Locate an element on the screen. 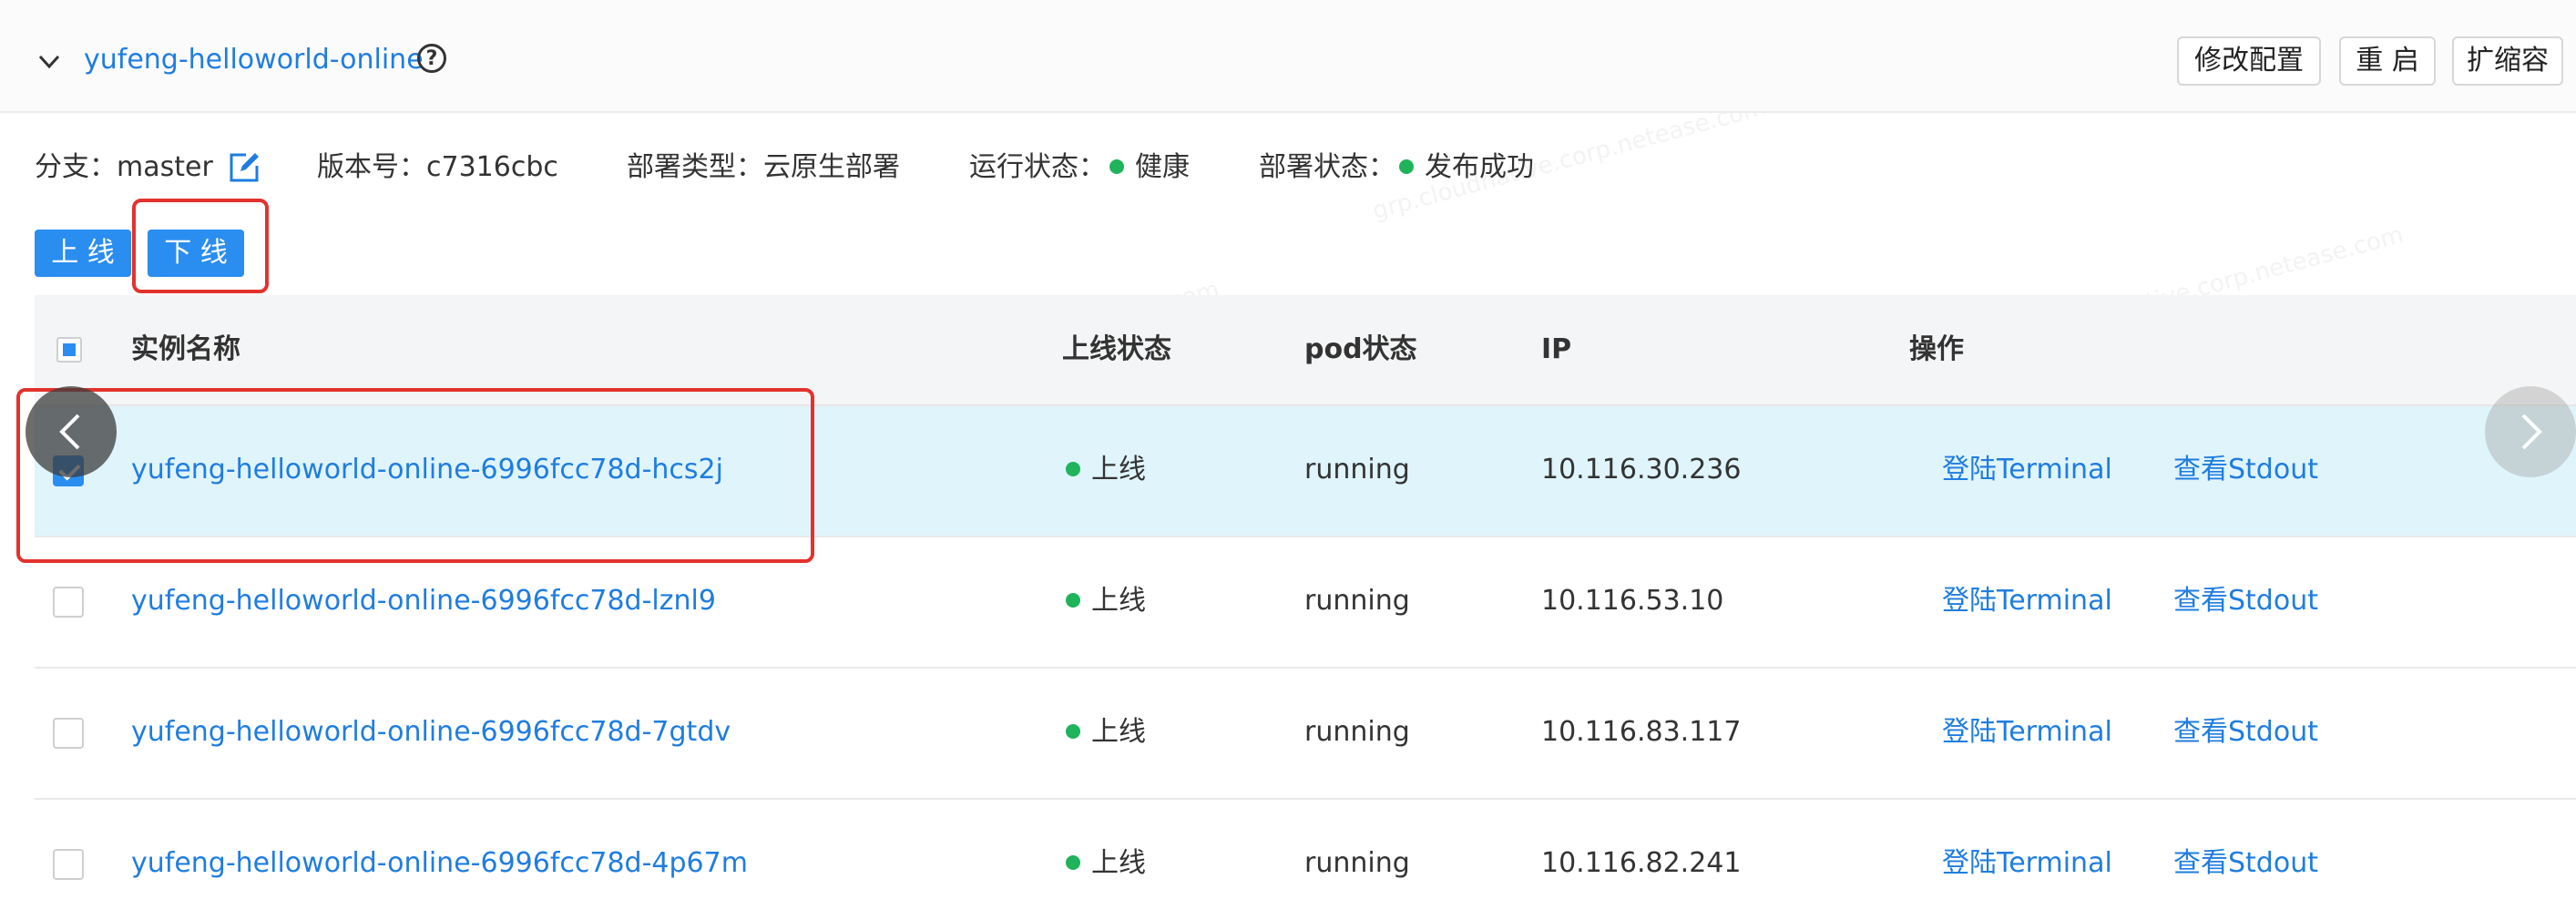 This screenshot has height=920, width=2576. instance-ip: 10.116.82.241 is located at coordinates (1641, 863).